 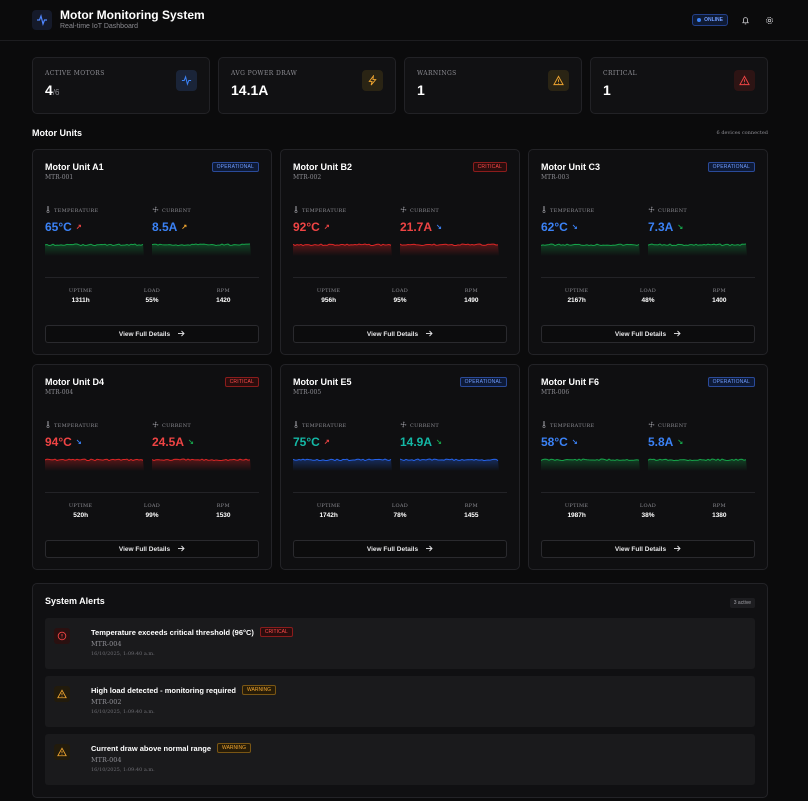 What do you see at coordinates (106, 760) in the screenshot?
I see `alert-device-id: MTR-004` at bounding box center [106, 760].